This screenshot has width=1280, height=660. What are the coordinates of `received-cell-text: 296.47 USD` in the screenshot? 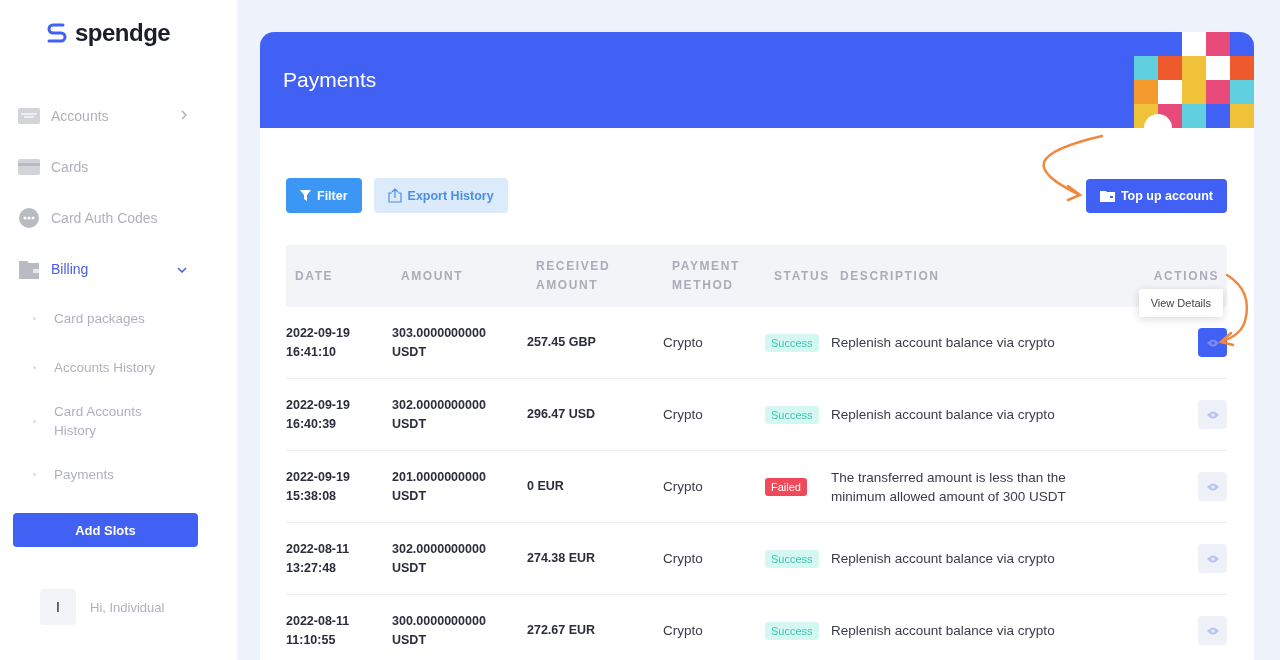 It's located at (562, 414).